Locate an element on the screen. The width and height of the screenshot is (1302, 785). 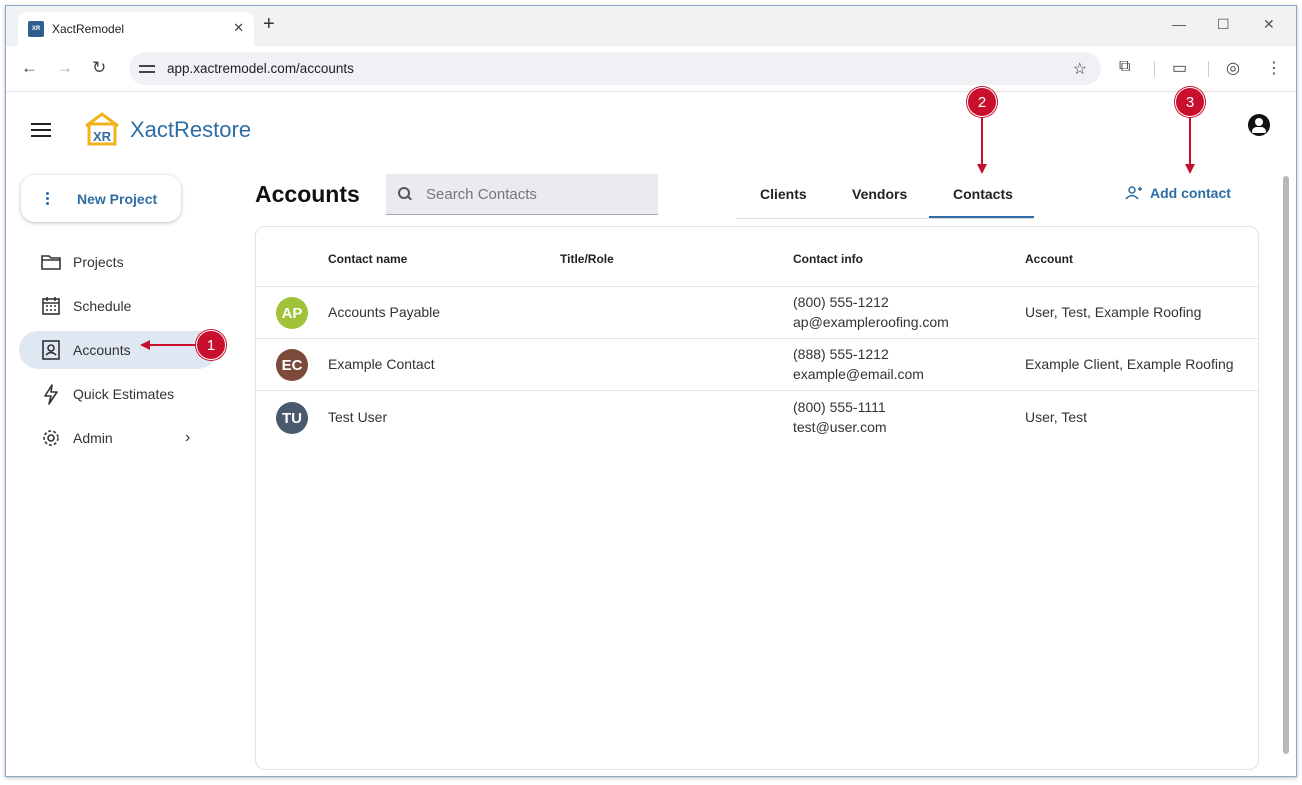
annotation-marker: 3 is located at coordinates (1190, 102).